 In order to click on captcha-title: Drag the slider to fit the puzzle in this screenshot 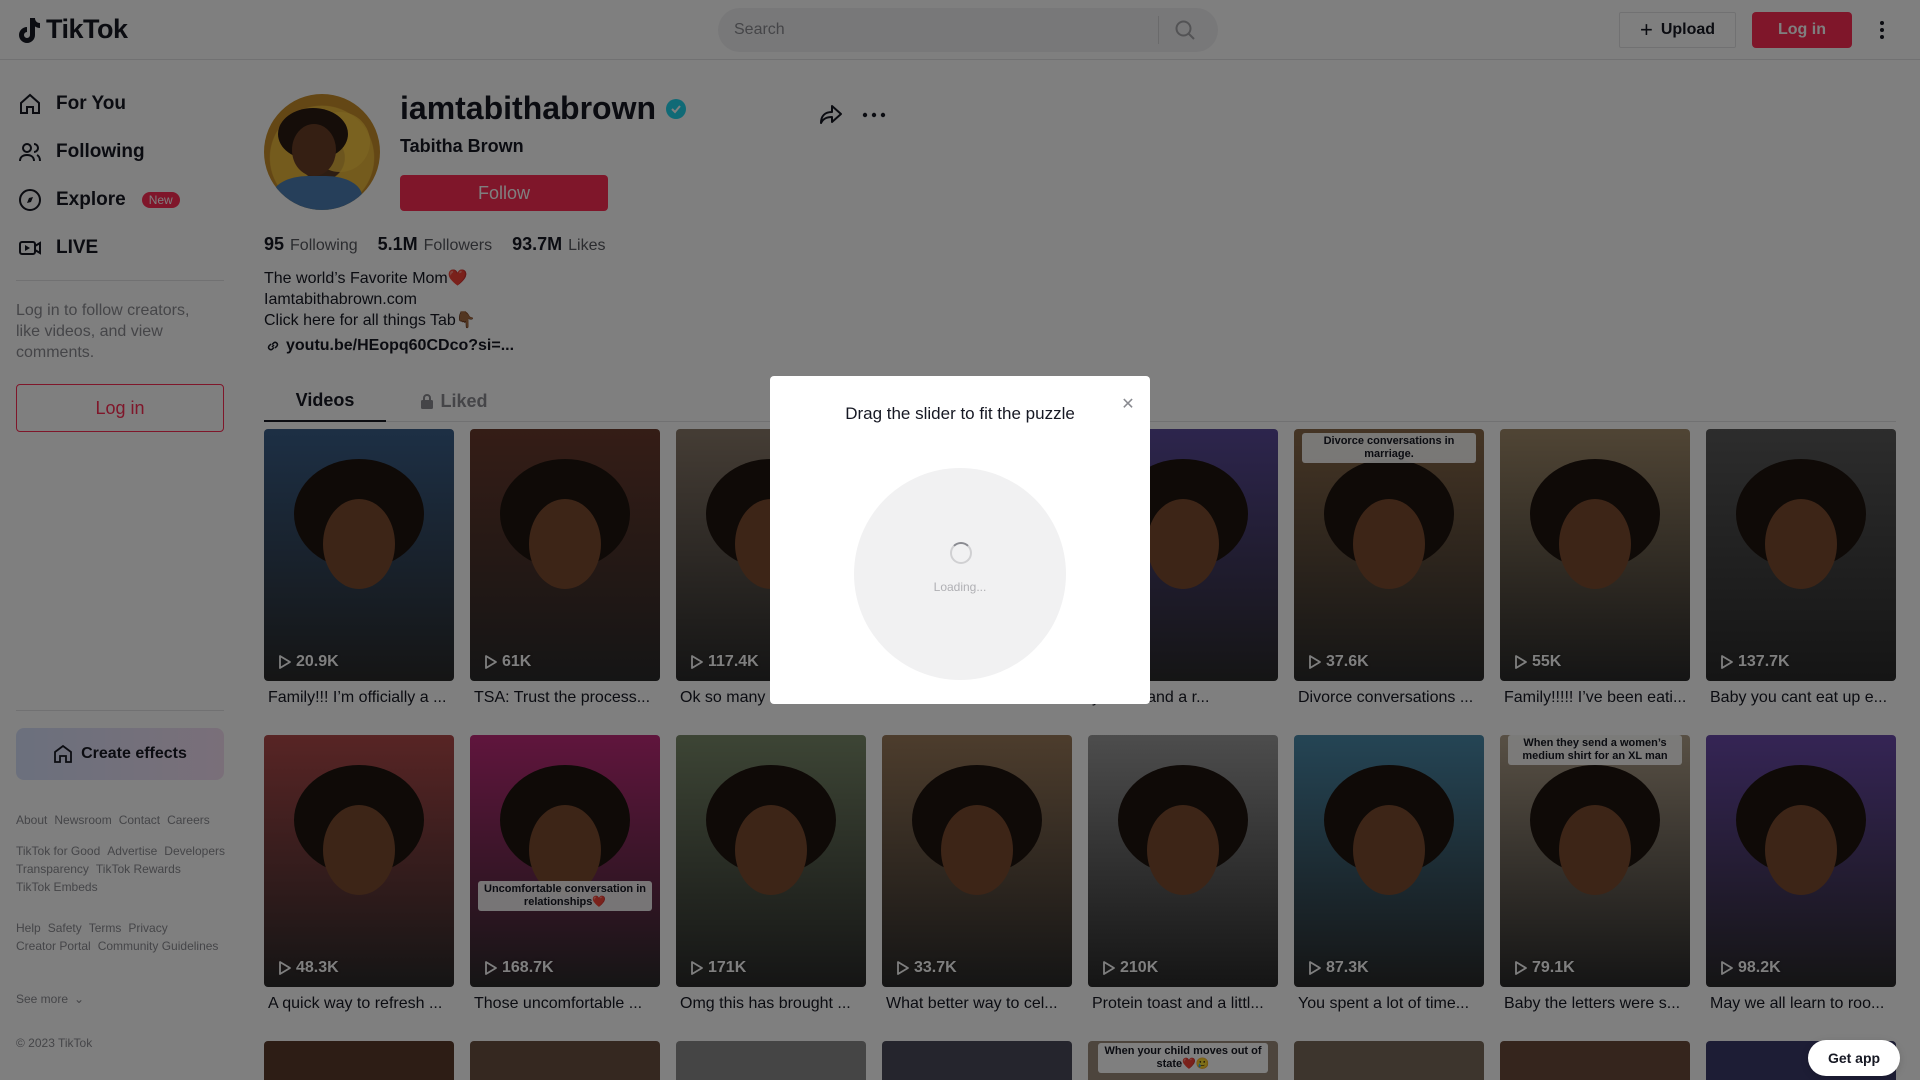, I will do `click(960, 413)`.